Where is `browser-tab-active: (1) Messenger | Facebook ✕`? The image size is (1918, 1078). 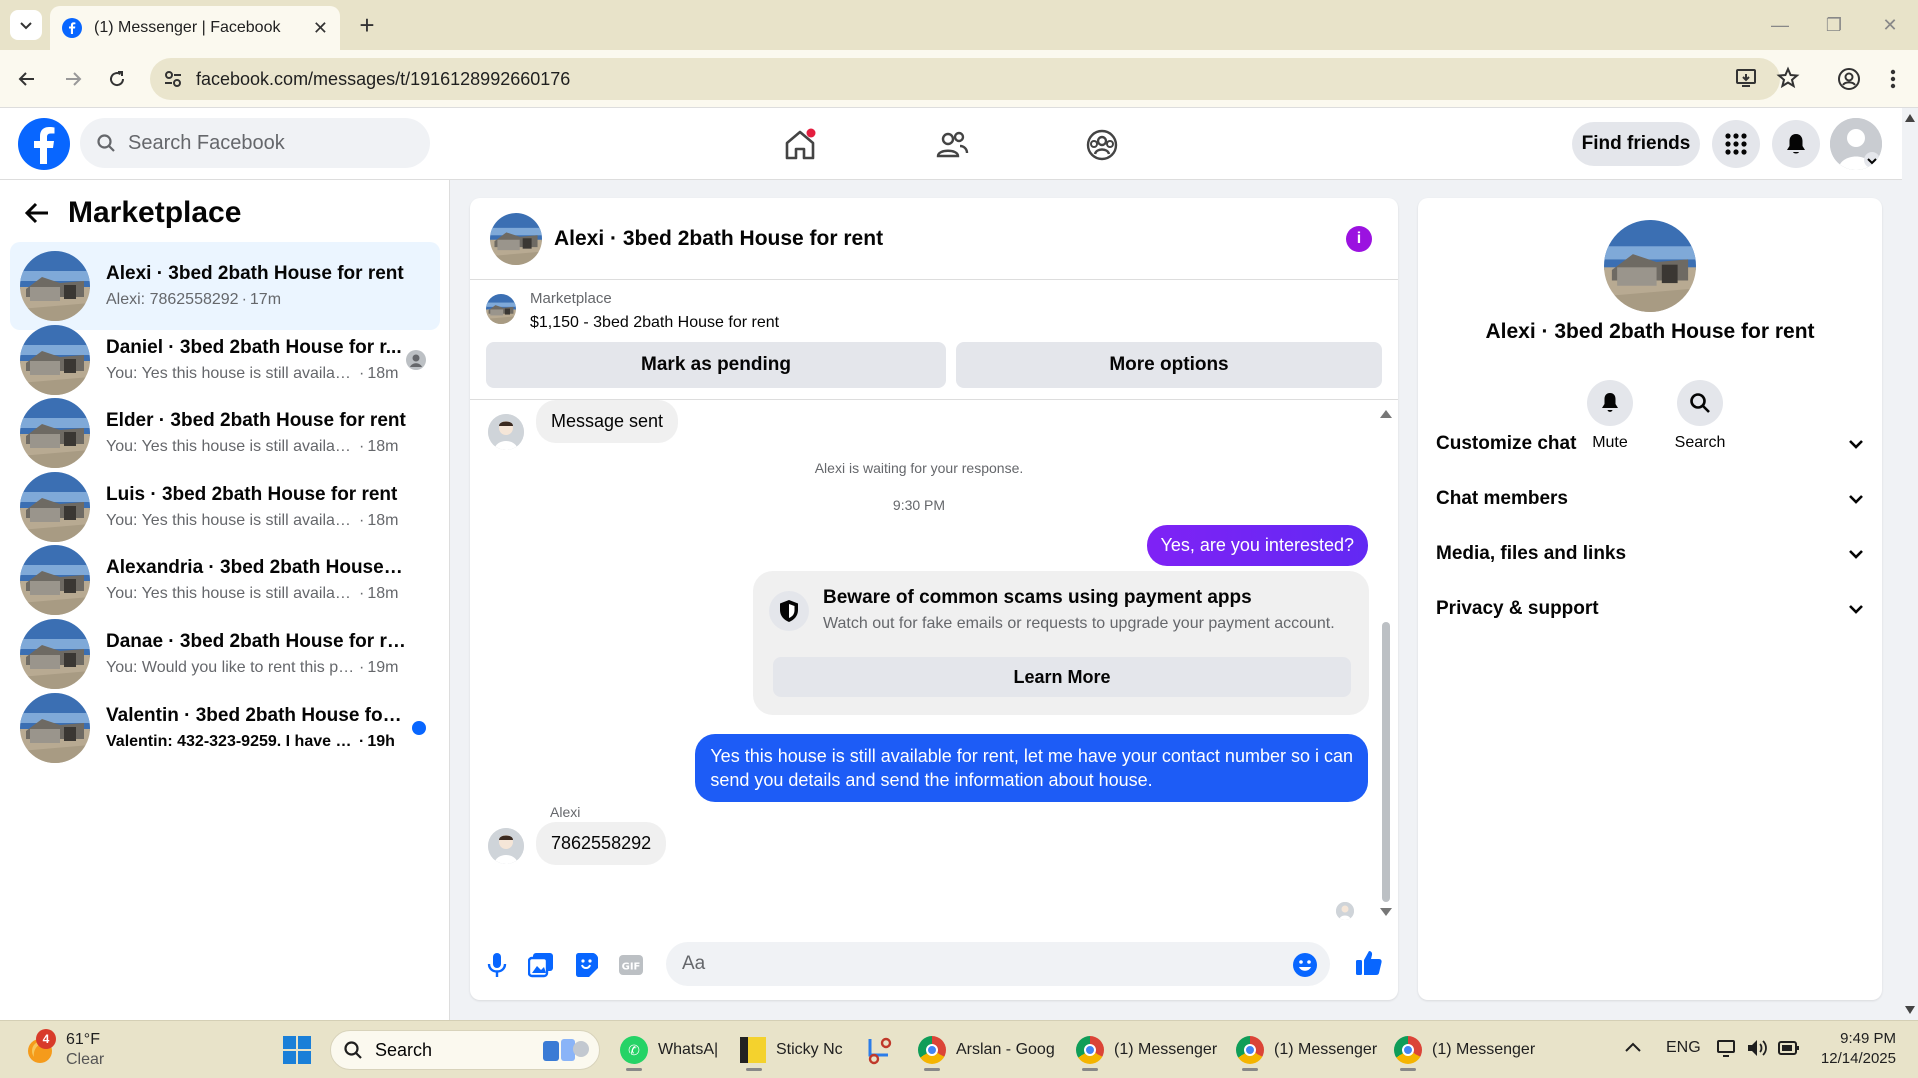 browser-tab-active: (1) Messenger | Facebook ✕ is located at coordinates (195, 28).